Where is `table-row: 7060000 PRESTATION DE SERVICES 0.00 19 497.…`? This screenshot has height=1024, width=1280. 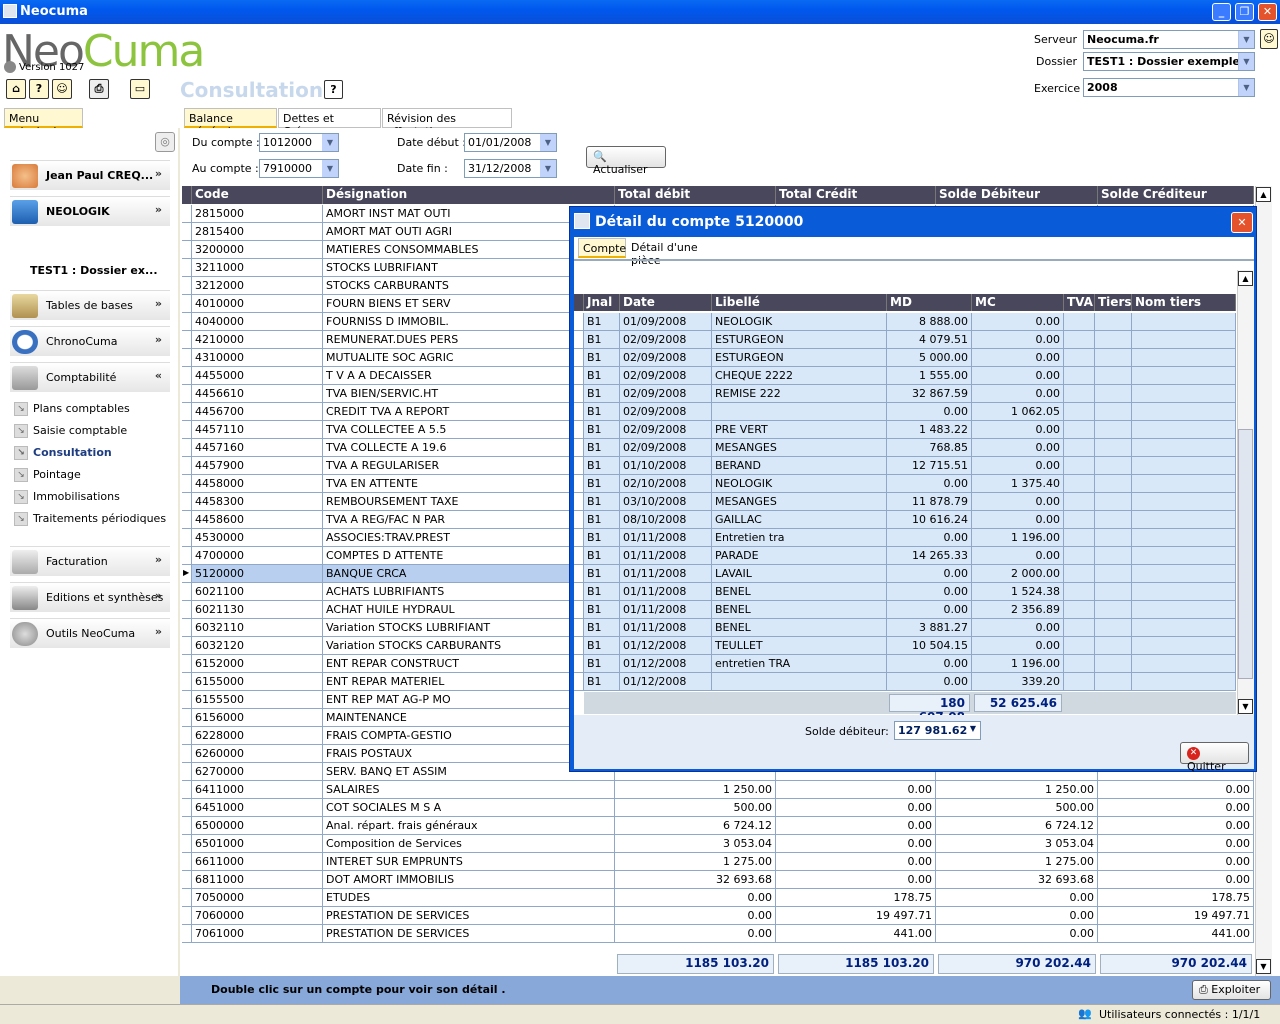 table-row: 7060000 PRESTATION DE SERVICES 0.00 19 497.… is located at coordinates (627, 916).